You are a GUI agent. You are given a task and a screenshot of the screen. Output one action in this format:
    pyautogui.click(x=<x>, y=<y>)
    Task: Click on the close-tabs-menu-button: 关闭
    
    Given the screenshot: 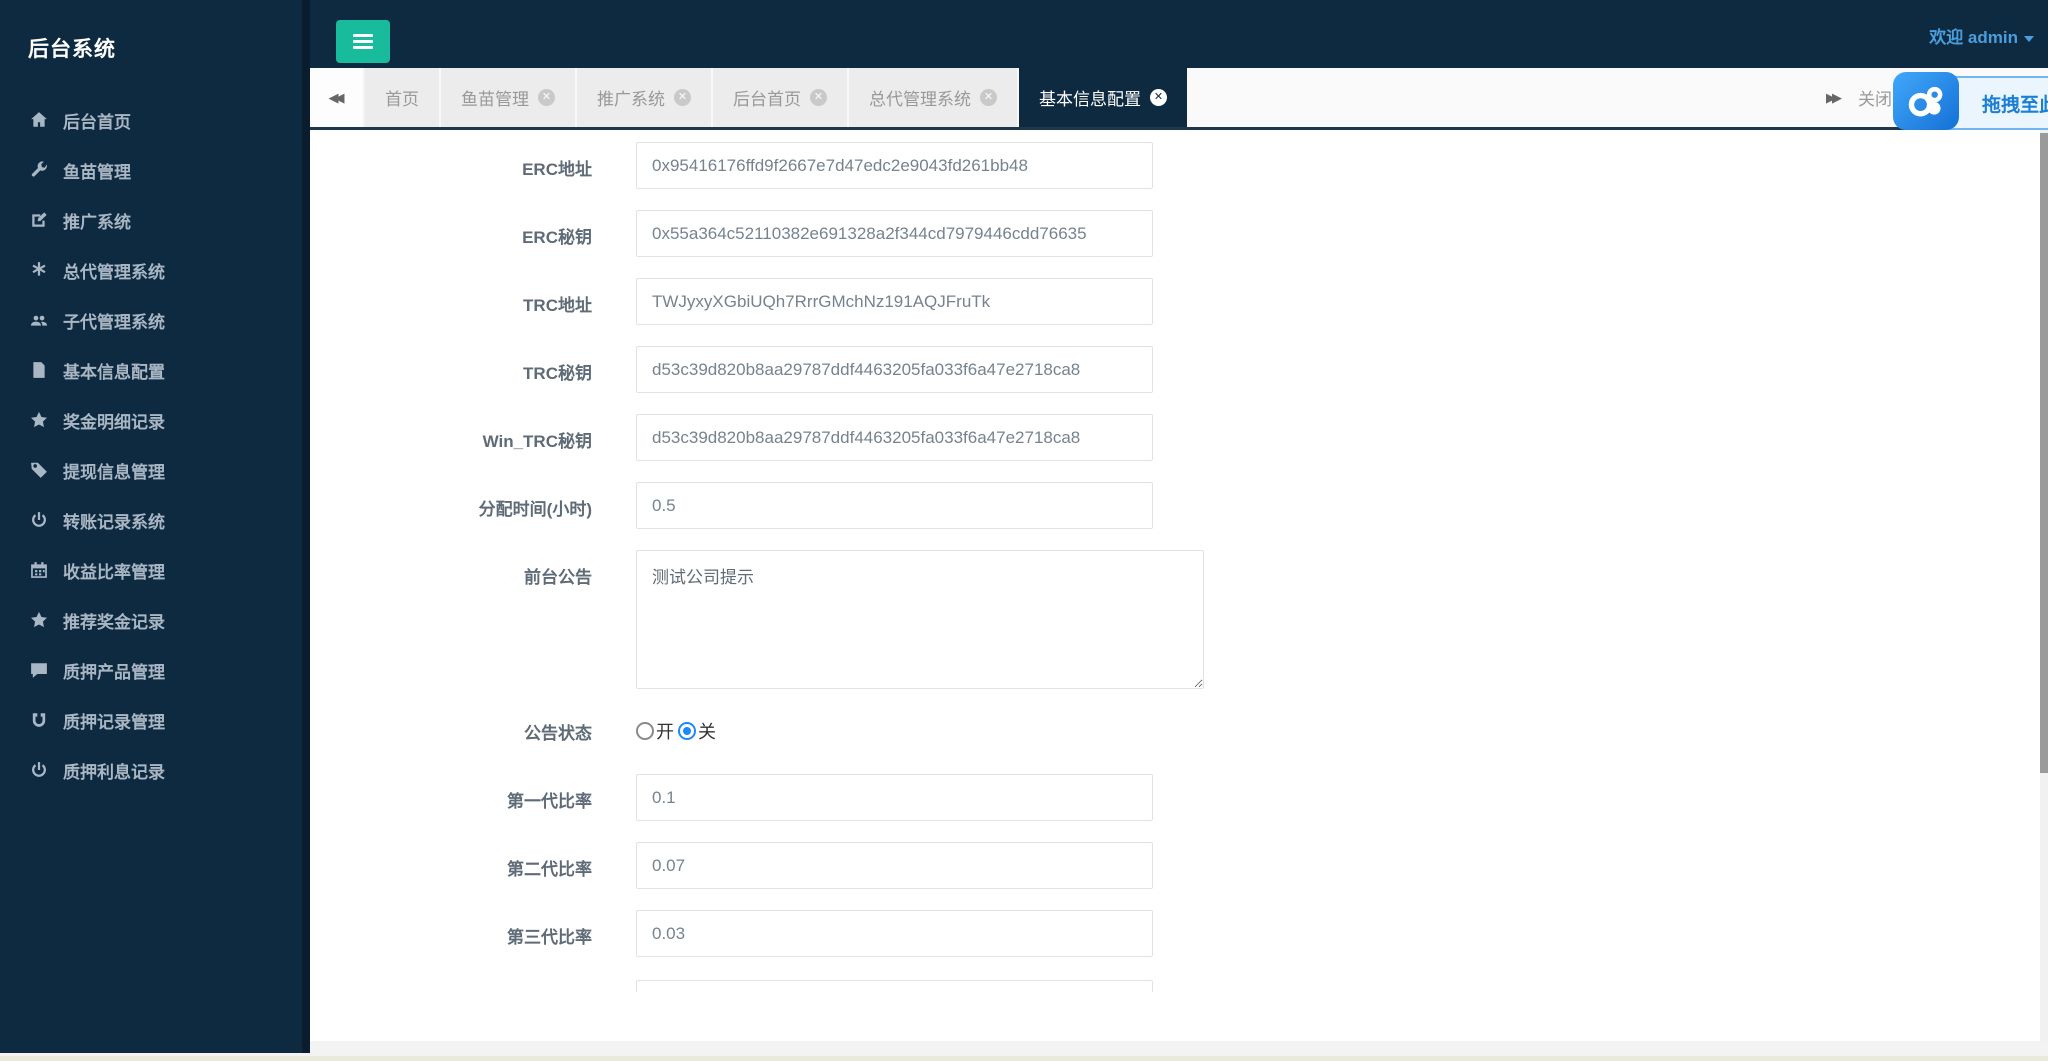 What is the action you would take?
    pyautogui.click(x=1875, y=97)
    